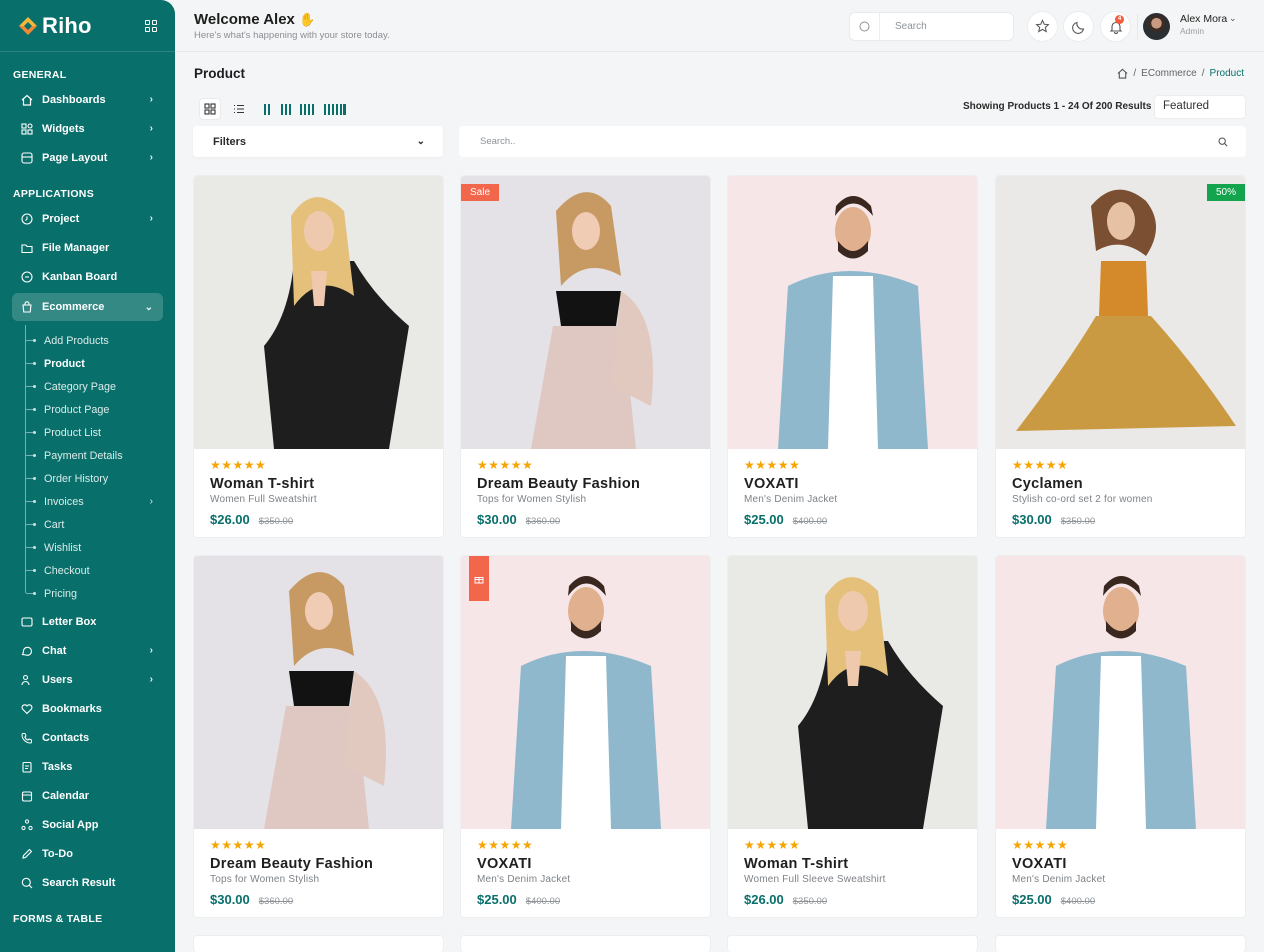 This screenshot has width=1264, height=952. I want to click on grid-view-button, so click(210, 109).